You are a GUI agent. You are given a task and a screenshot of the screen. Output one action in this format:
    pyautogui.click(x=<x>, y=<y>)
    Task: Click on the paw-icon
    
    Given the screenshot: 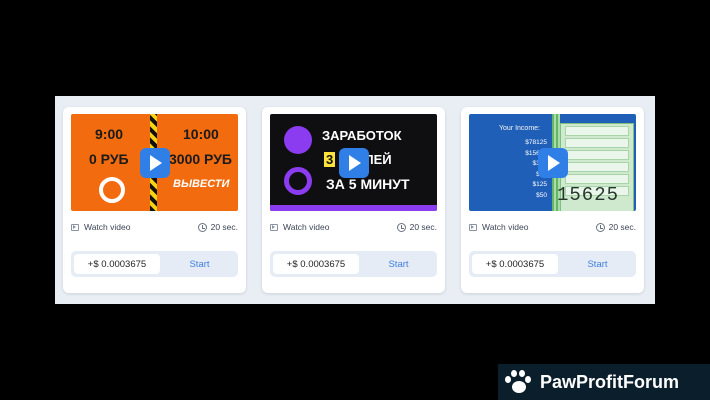 What is the action you would take?
    pyautogui.click(x=518, y=382)
    